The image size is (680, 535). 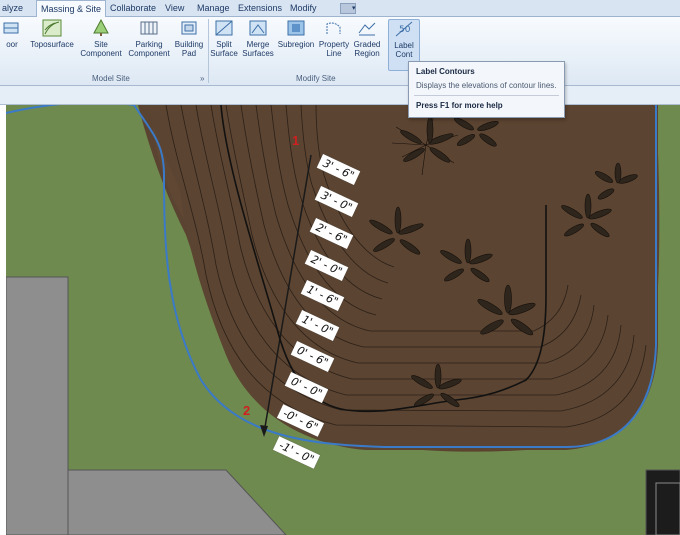 I want to click on tab-massing-site: Massing & Site, so click(x=71, y=8).